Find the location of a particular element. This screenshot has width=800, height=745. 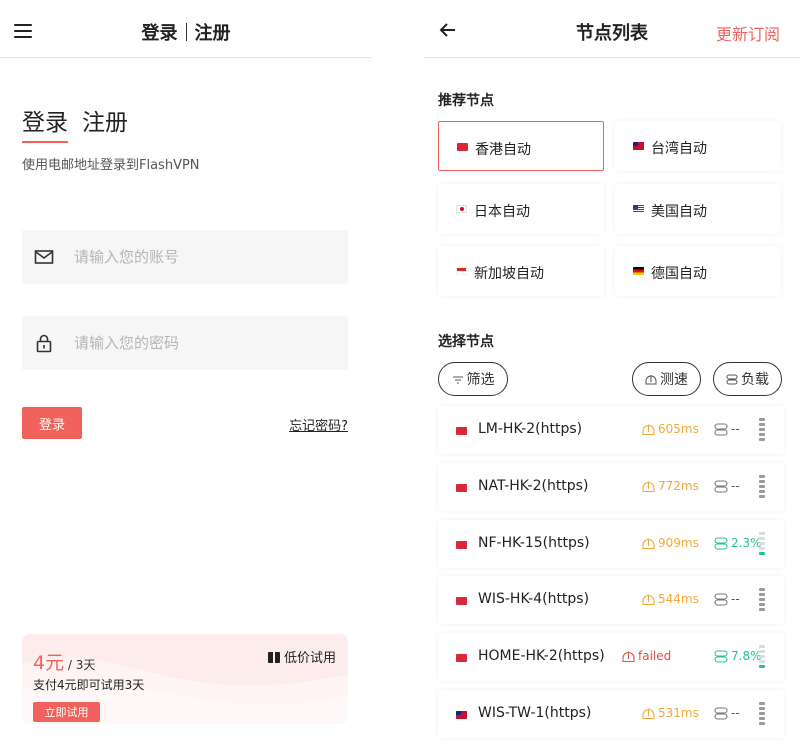

node-row: LM-HK-2(https) 605ms -- is located at coordinates (611, 430).